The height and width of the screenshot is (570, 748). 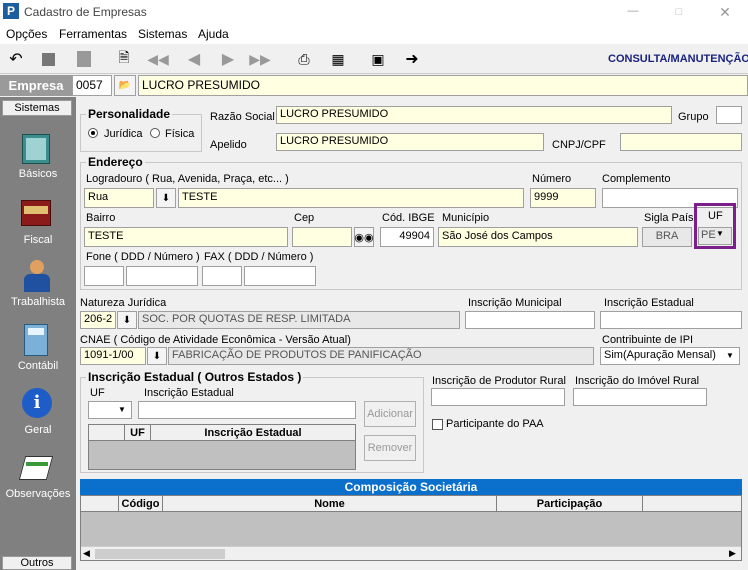 What do you see at coordinates (351, 198) in the screenshot?
I see `logradouro-input: TESTE` at bounding box center [351, 198].